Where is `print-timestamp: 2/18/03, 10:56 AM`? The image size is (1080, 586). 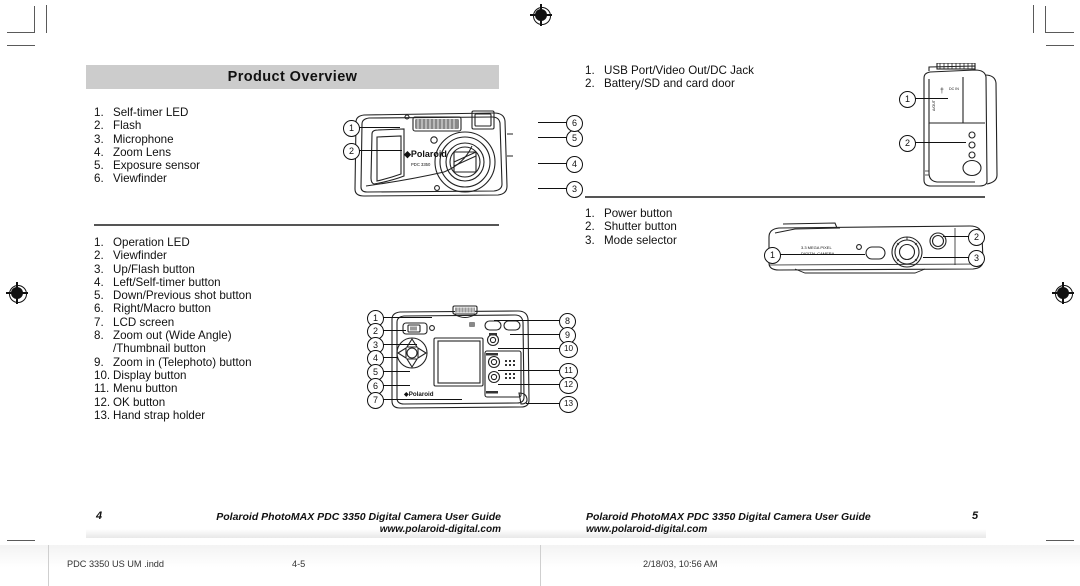 print-timestamp: 2/18/03, 10:56 AM is located at coordinates (680, 564).